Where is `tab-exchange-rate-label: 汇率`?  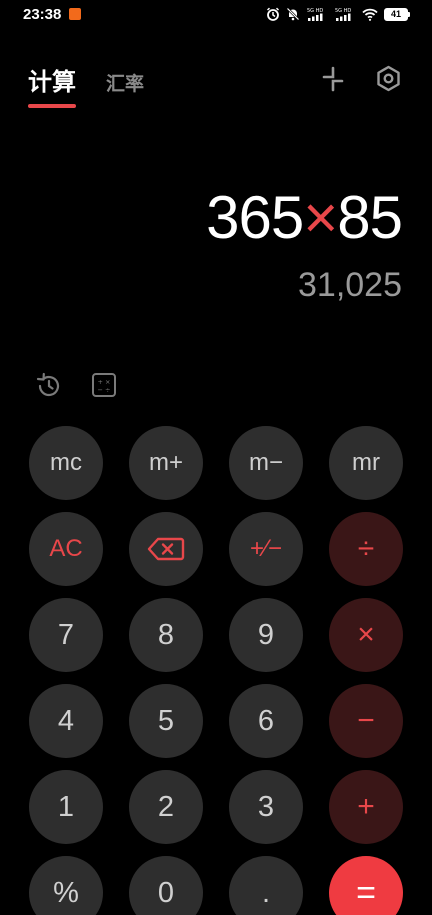
tab-exchange-rate-label: 汇率 is located at coordinates (125, 84).